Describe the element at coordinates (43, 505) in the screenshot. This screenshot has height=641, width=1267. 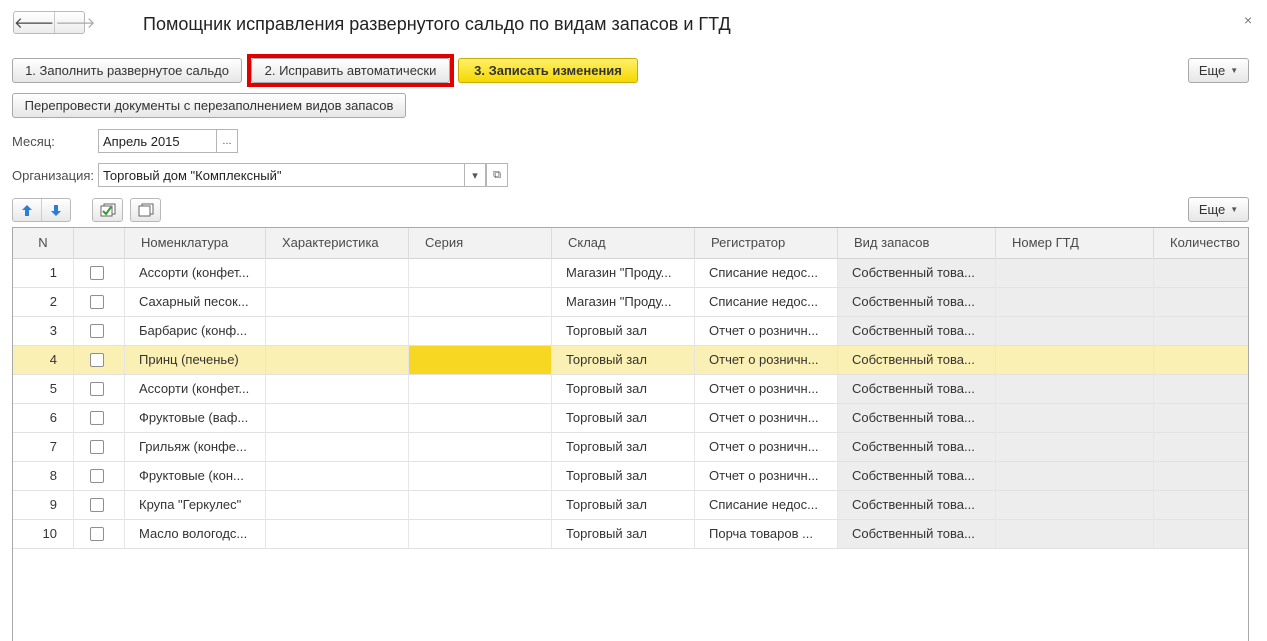
I see `cell-n: 9` at that location.